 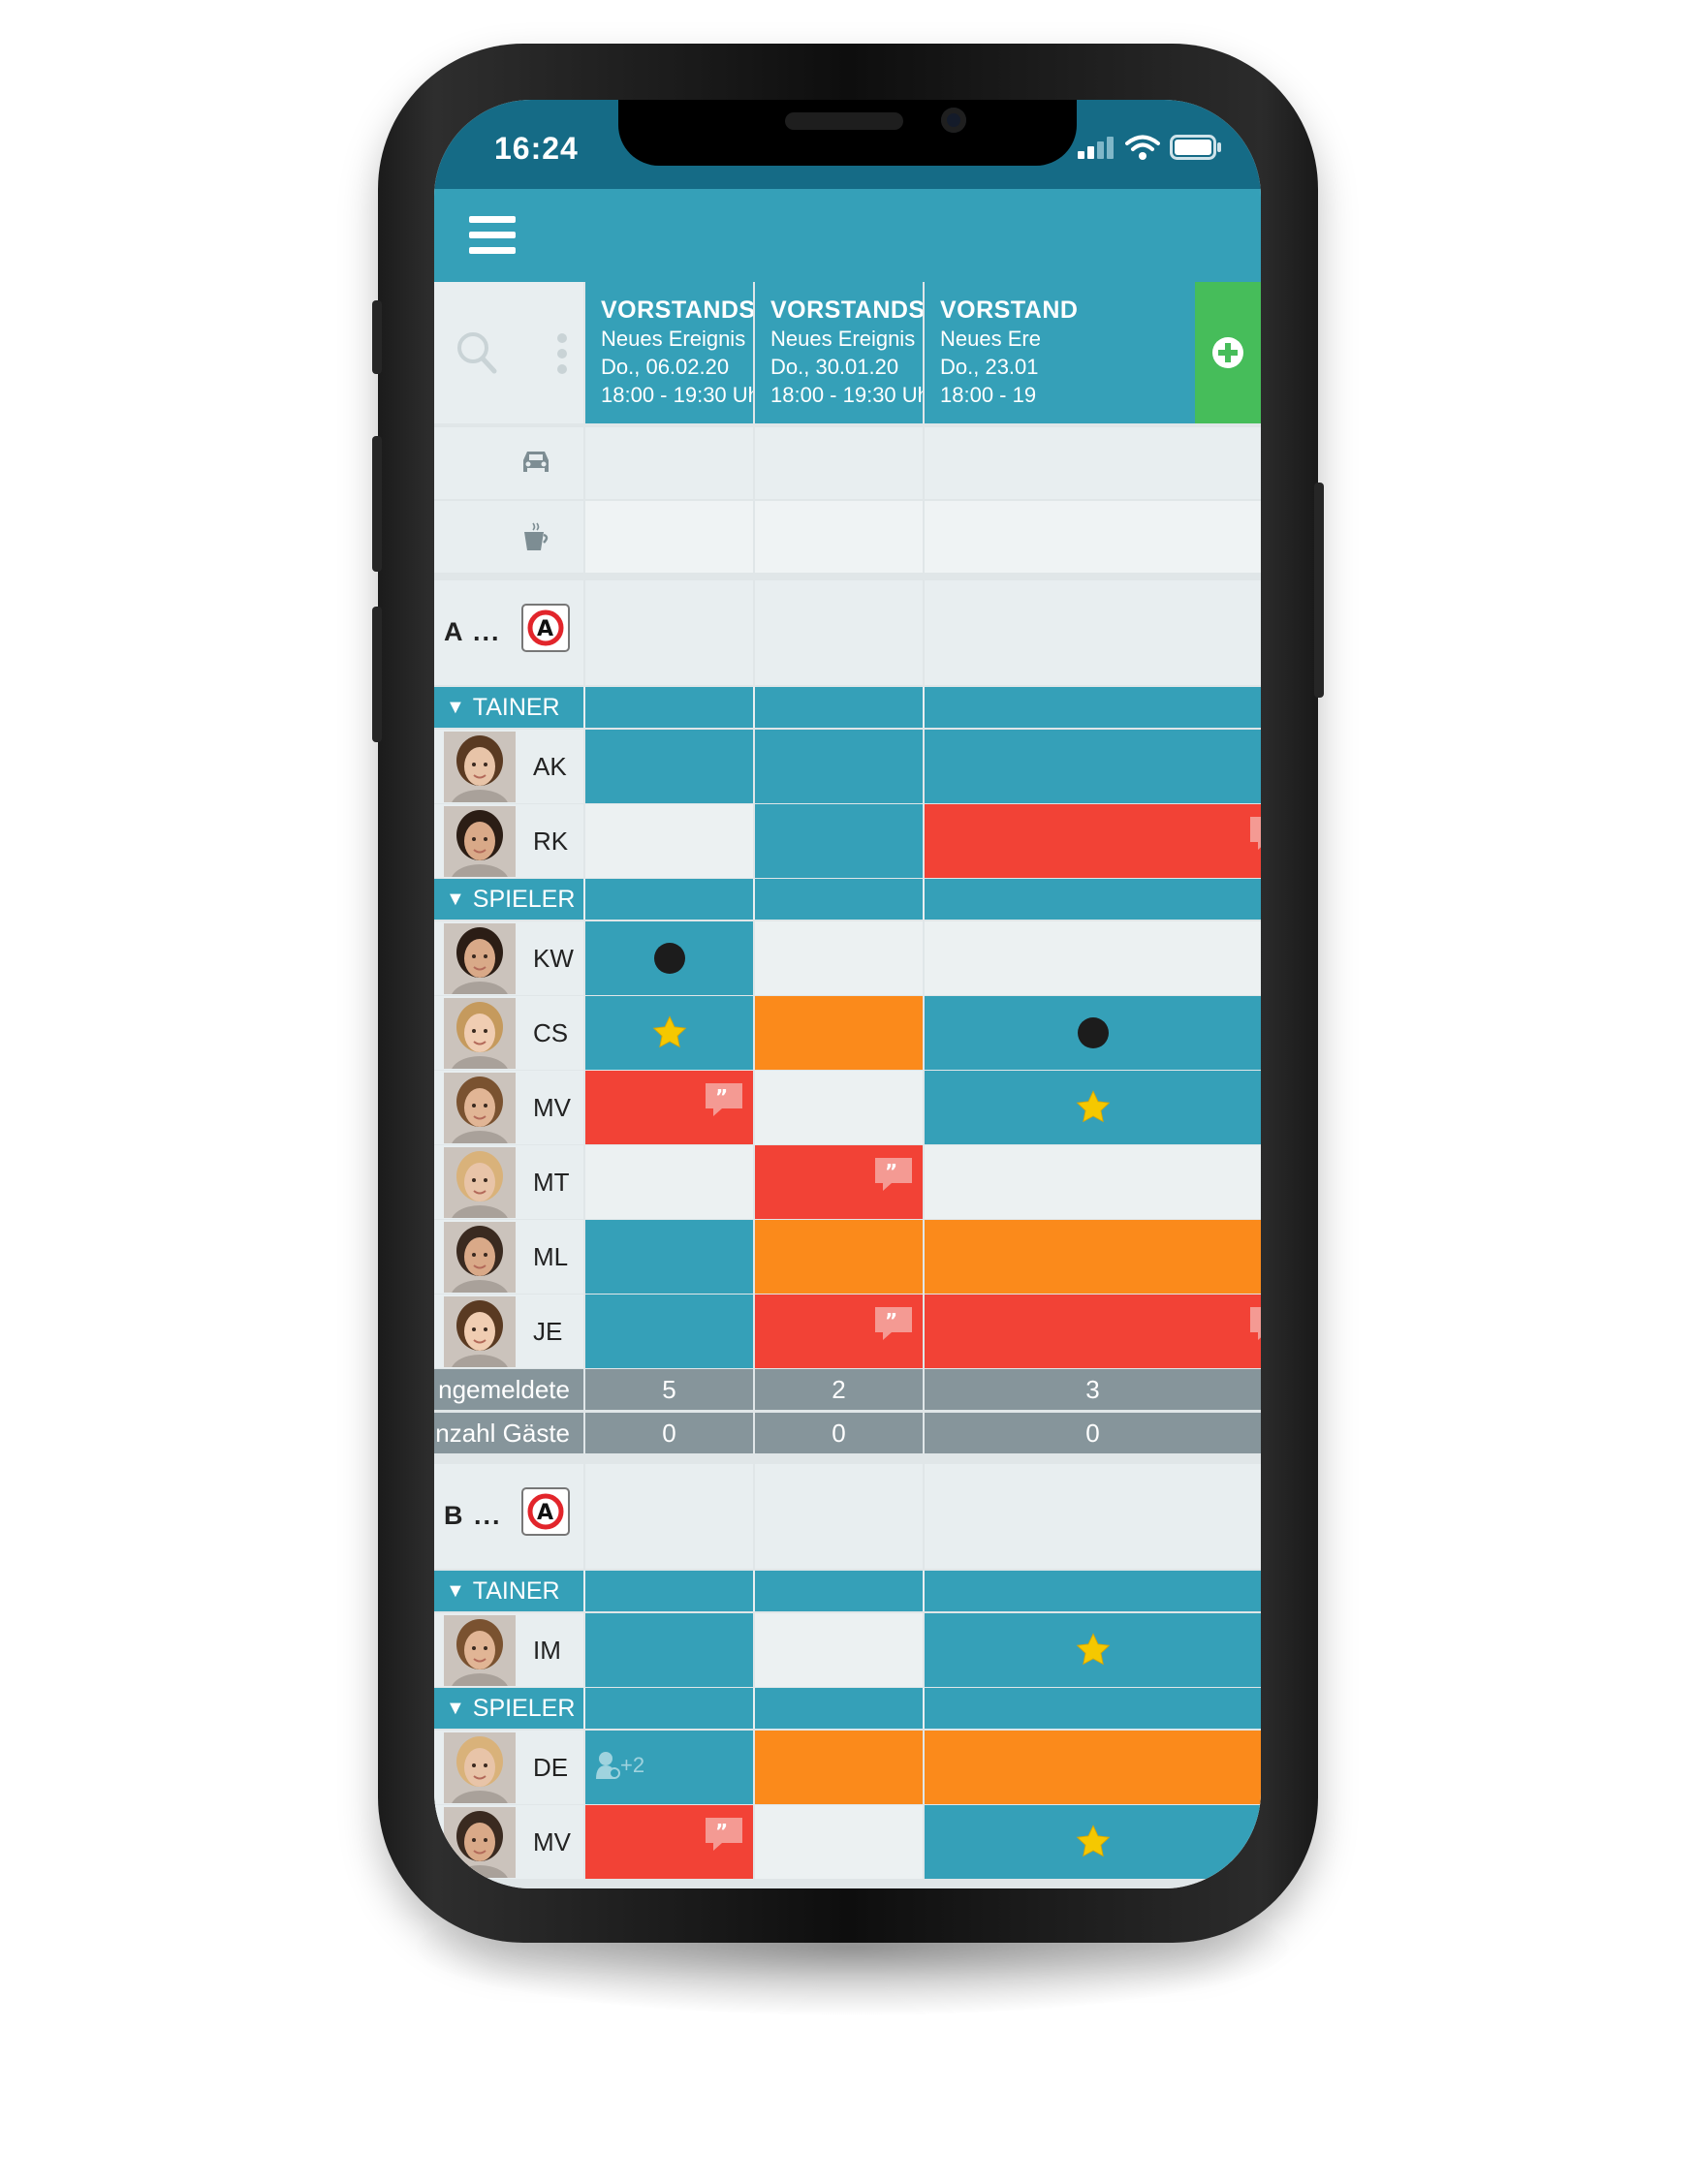 I want to click on attendance-cell: +2, so click(x=669, y=1768).